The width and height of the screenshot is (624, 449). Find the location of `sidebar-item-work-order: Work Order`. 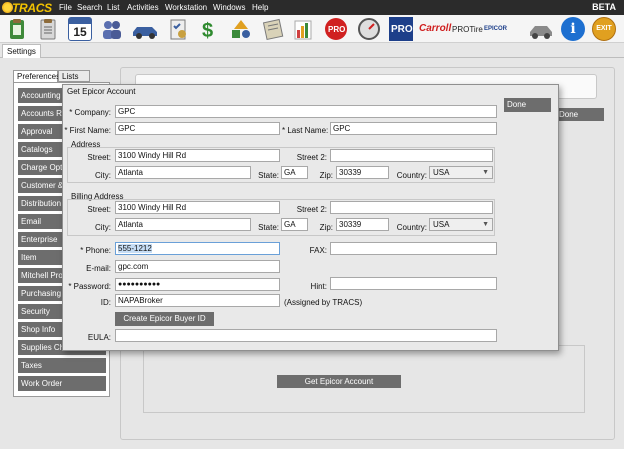

sidebar-item-work-order: Work Order is located at coordinates (62, 383).